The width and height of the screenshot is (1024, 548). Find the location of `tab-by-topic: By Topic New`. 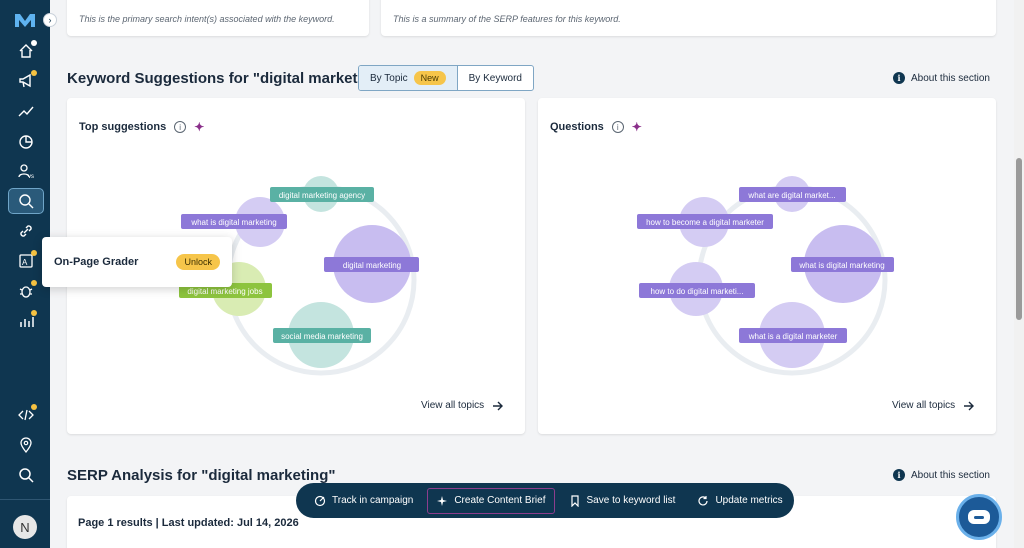

tab-by-topic: By Topic New is located at coordinates (408, 78).